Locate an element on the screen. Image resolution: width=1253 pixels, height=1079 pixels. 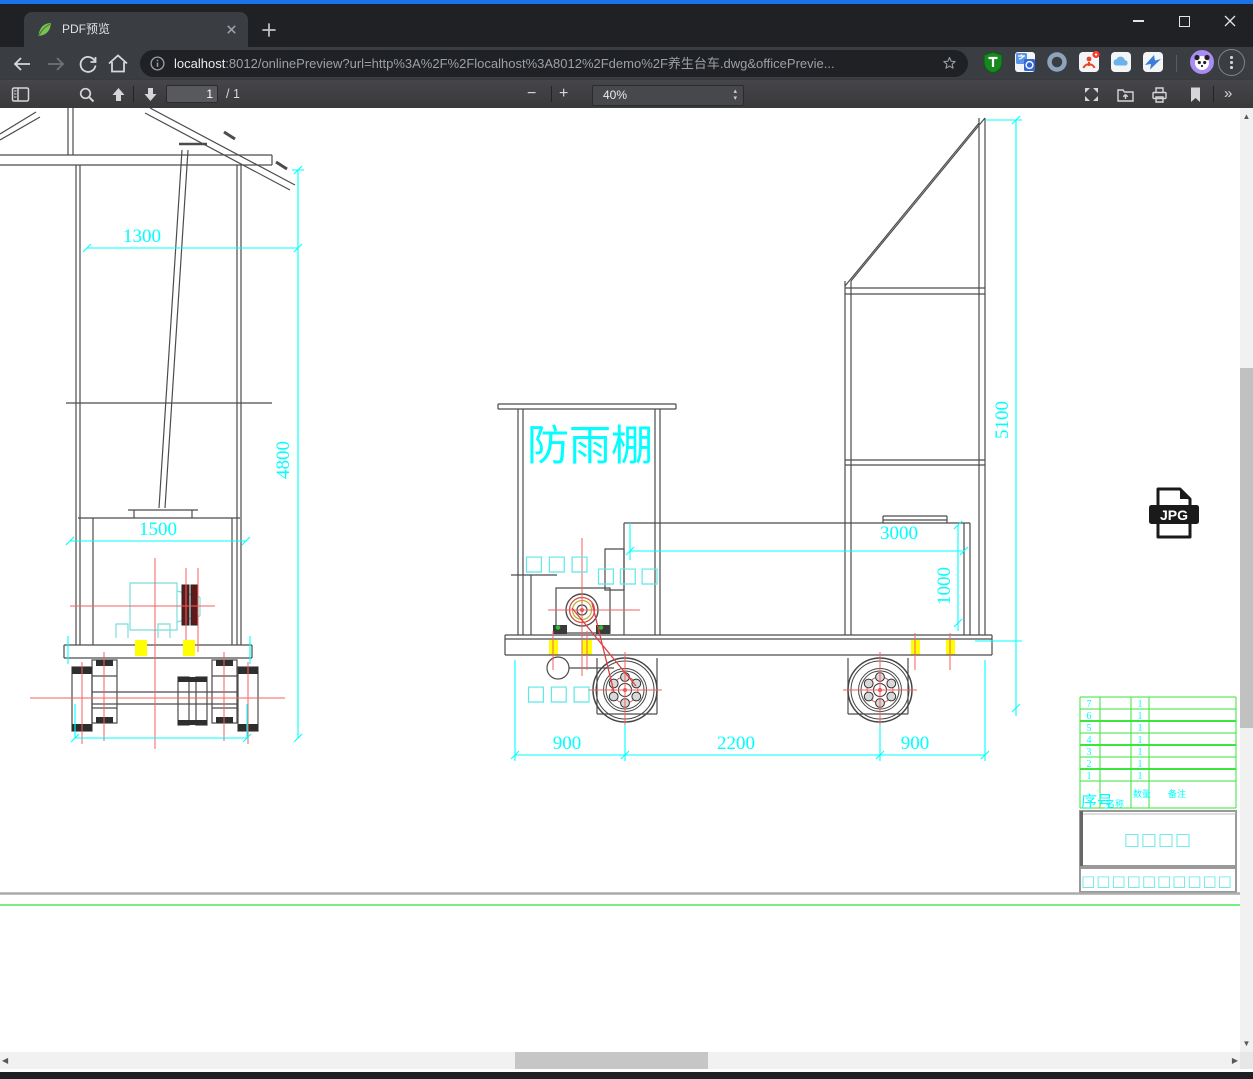
print-icon is located at coordinates (1159, 94).